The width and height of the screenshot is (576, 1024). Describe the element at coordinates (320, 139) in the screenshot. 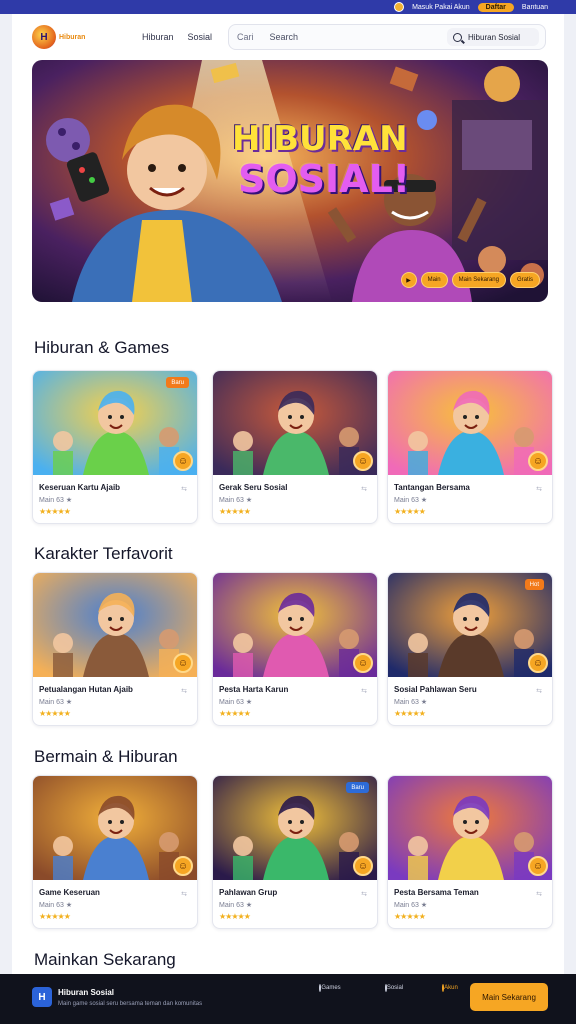

I see `hero-title-line-1: HIBURAN` at that location.